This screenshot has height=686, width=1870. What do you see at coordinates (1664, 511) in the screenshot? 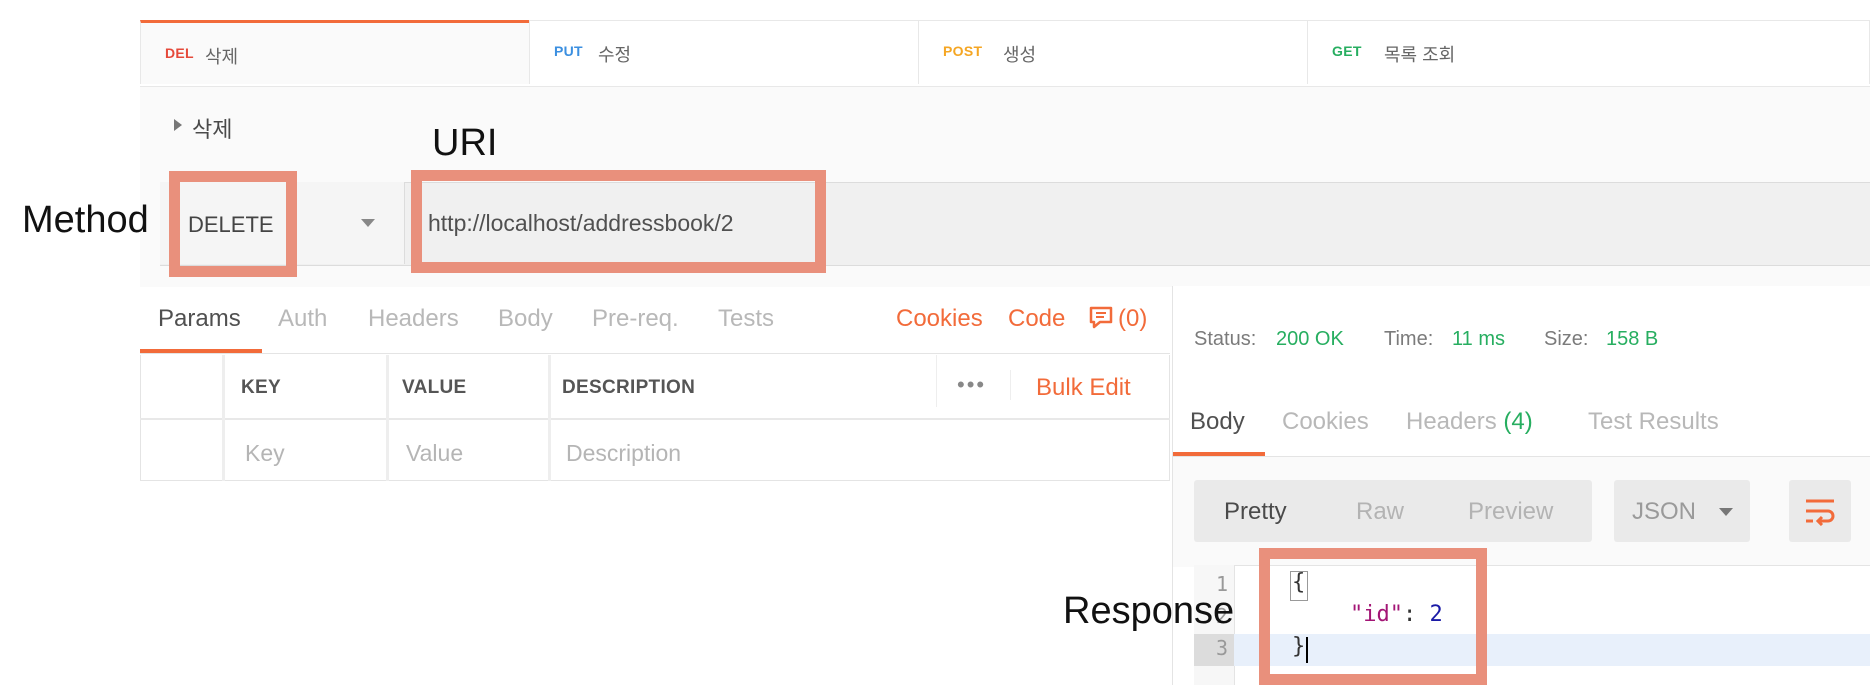
I see `language-value: JSON` at bounding box center [1664, 511].